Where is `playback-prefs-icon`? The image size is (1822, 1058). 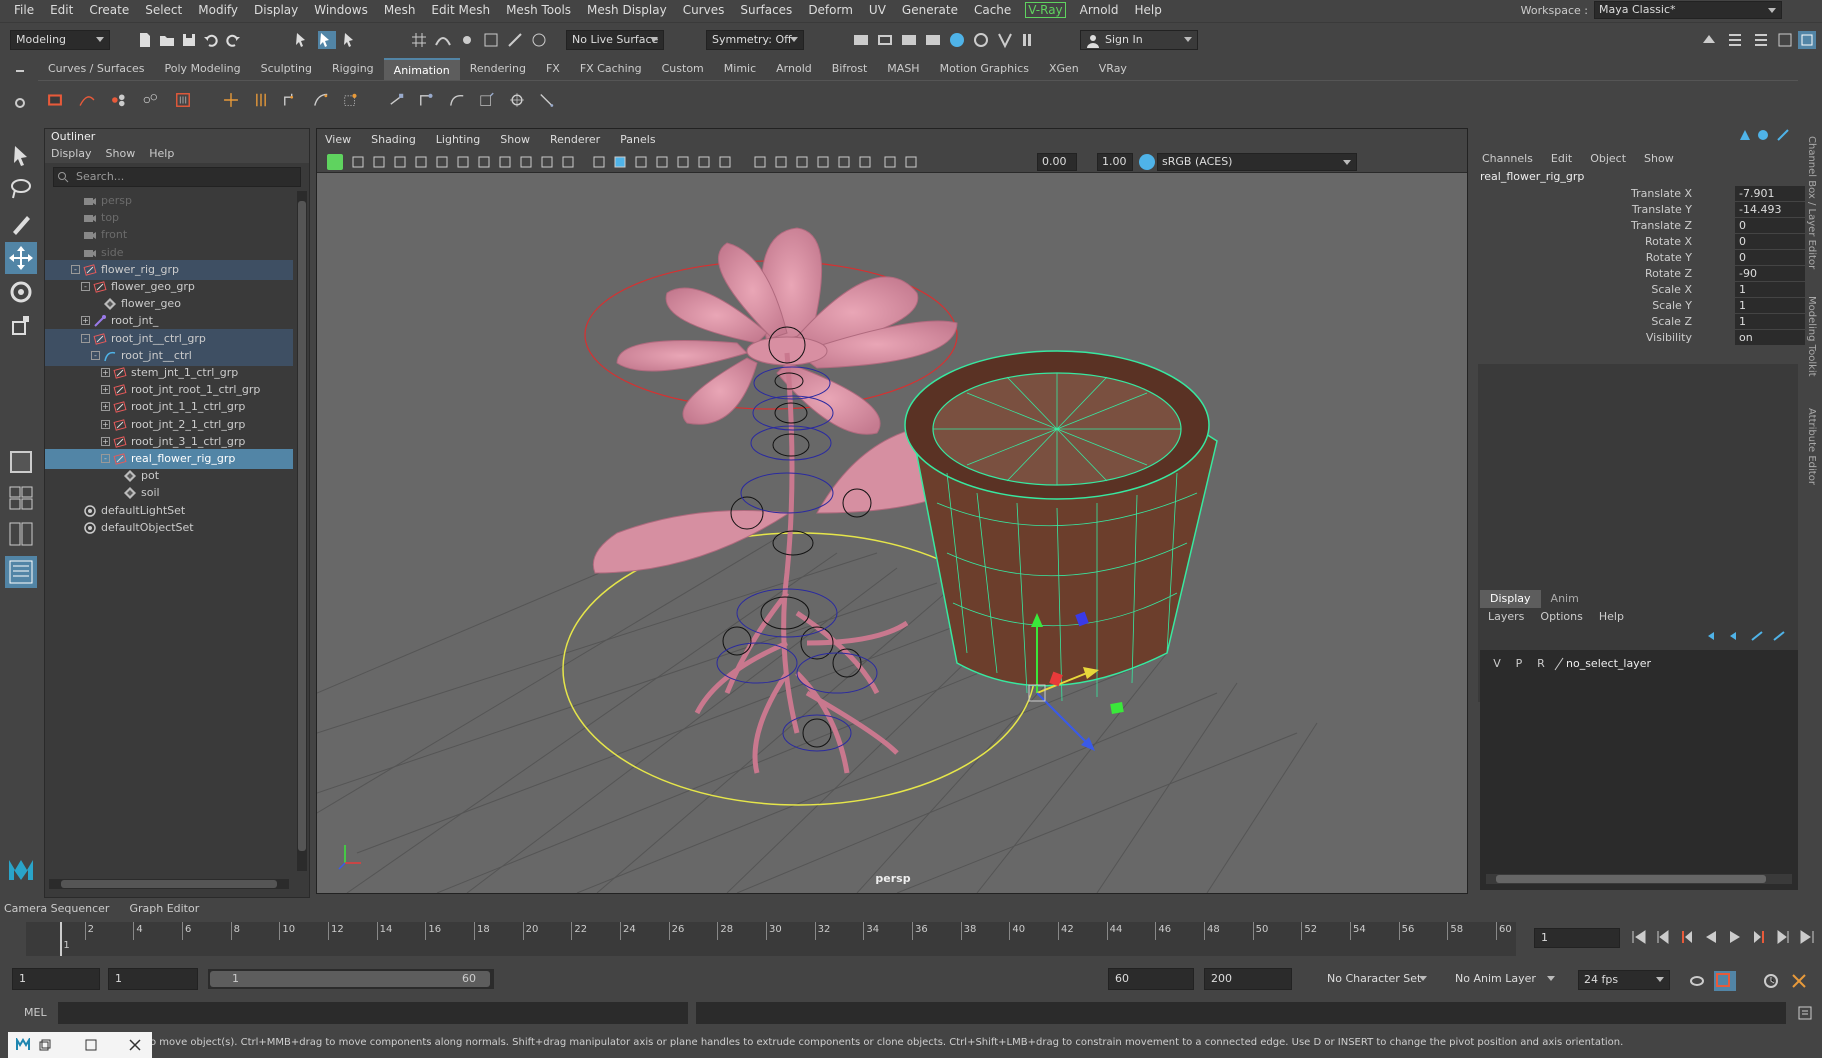
playback-prefs-icon is located at coordinates (1799, 981).